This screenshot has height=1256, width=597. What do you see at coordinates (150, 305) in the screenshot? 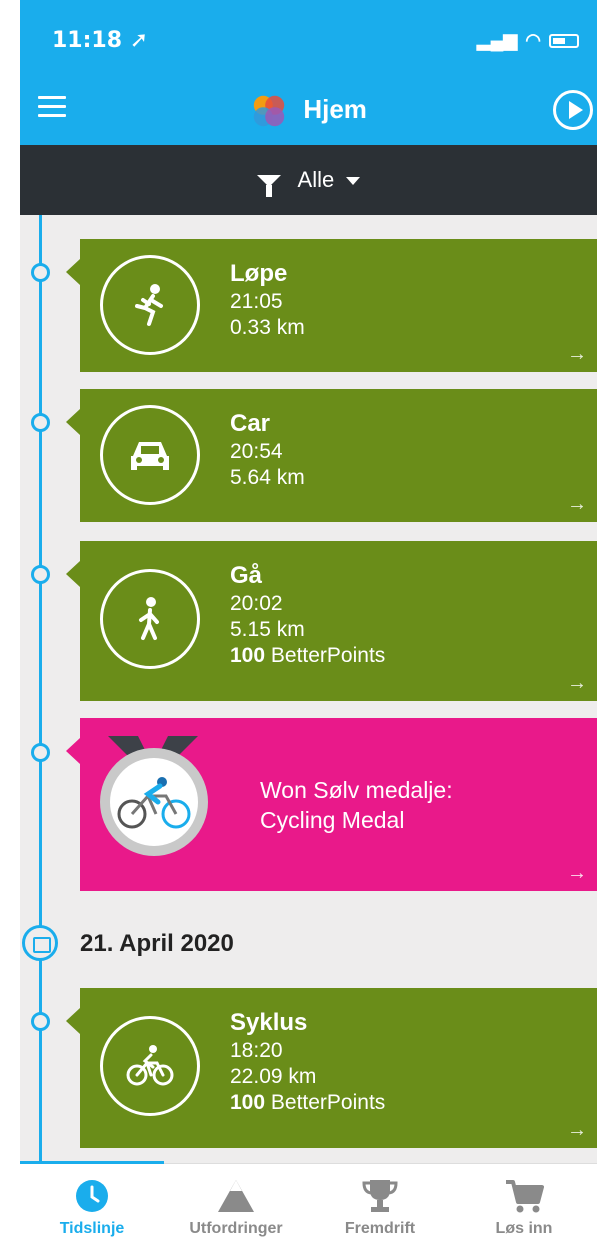
I see `running-icon` at bounding box center [150, 305].